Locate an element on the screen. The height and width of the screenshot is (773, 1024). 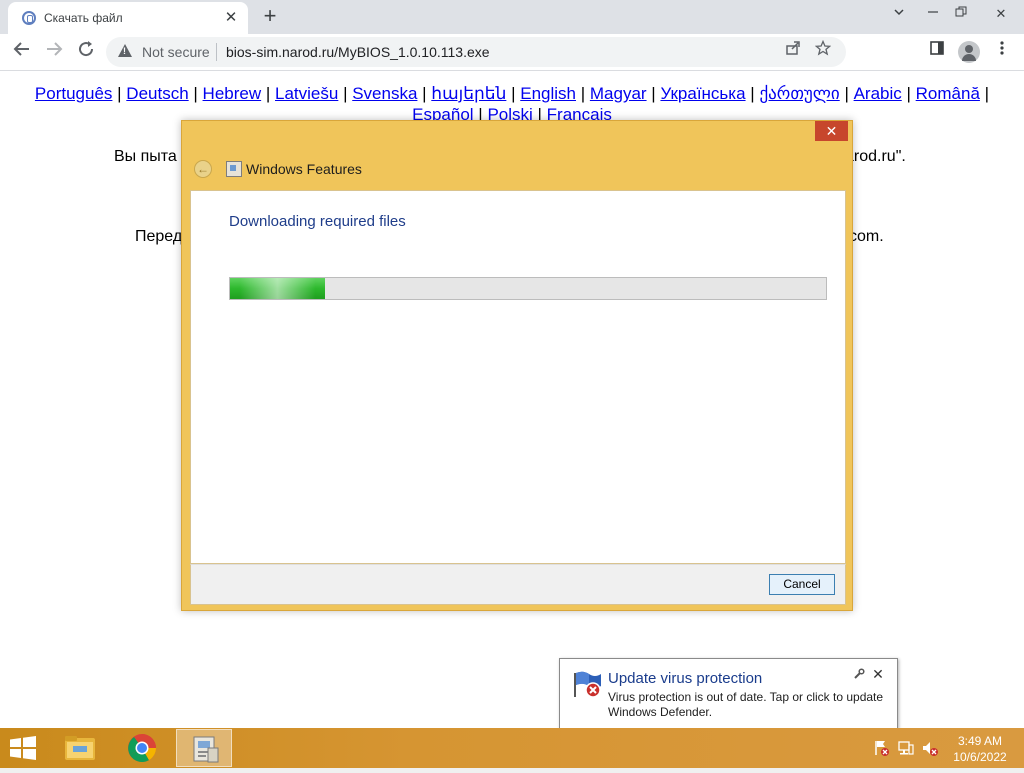
page-text-line1-right: arod.ru". is located at coordinates (875, 156).